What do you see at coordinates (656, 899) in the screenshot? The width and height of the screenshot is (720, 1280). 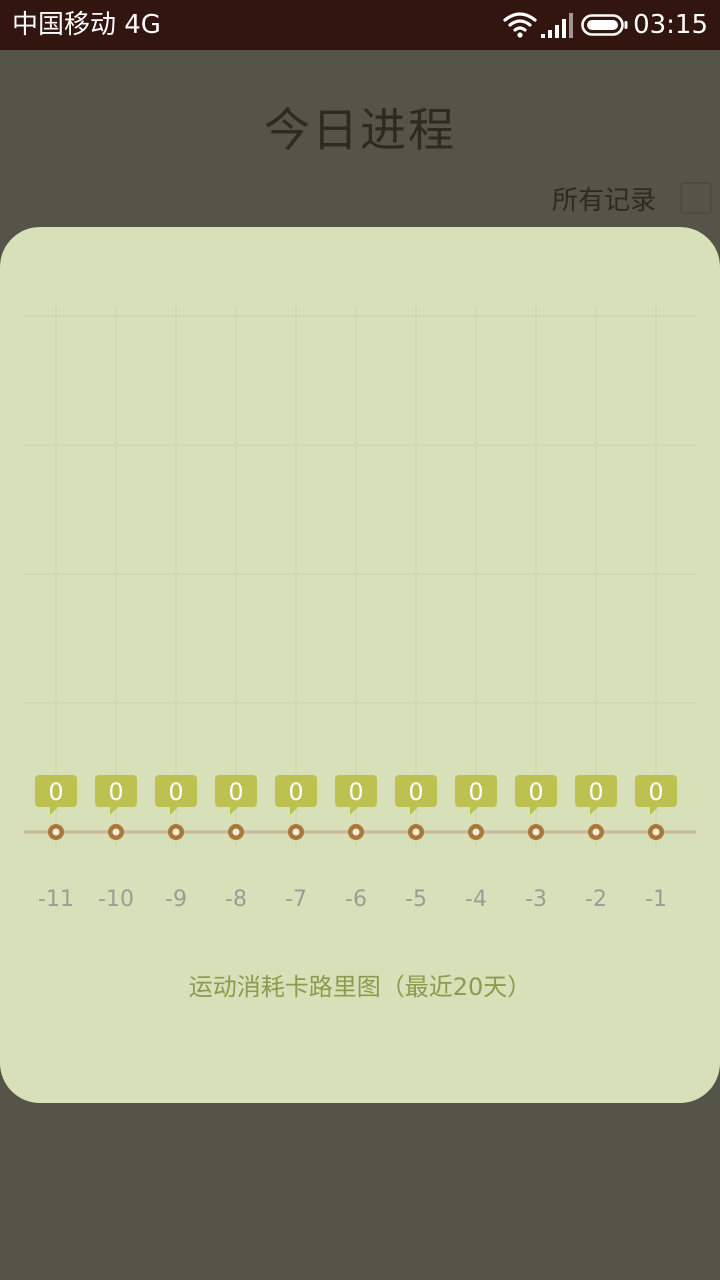 I see `x-tick-label: -1` at bounding box center [656, 899].